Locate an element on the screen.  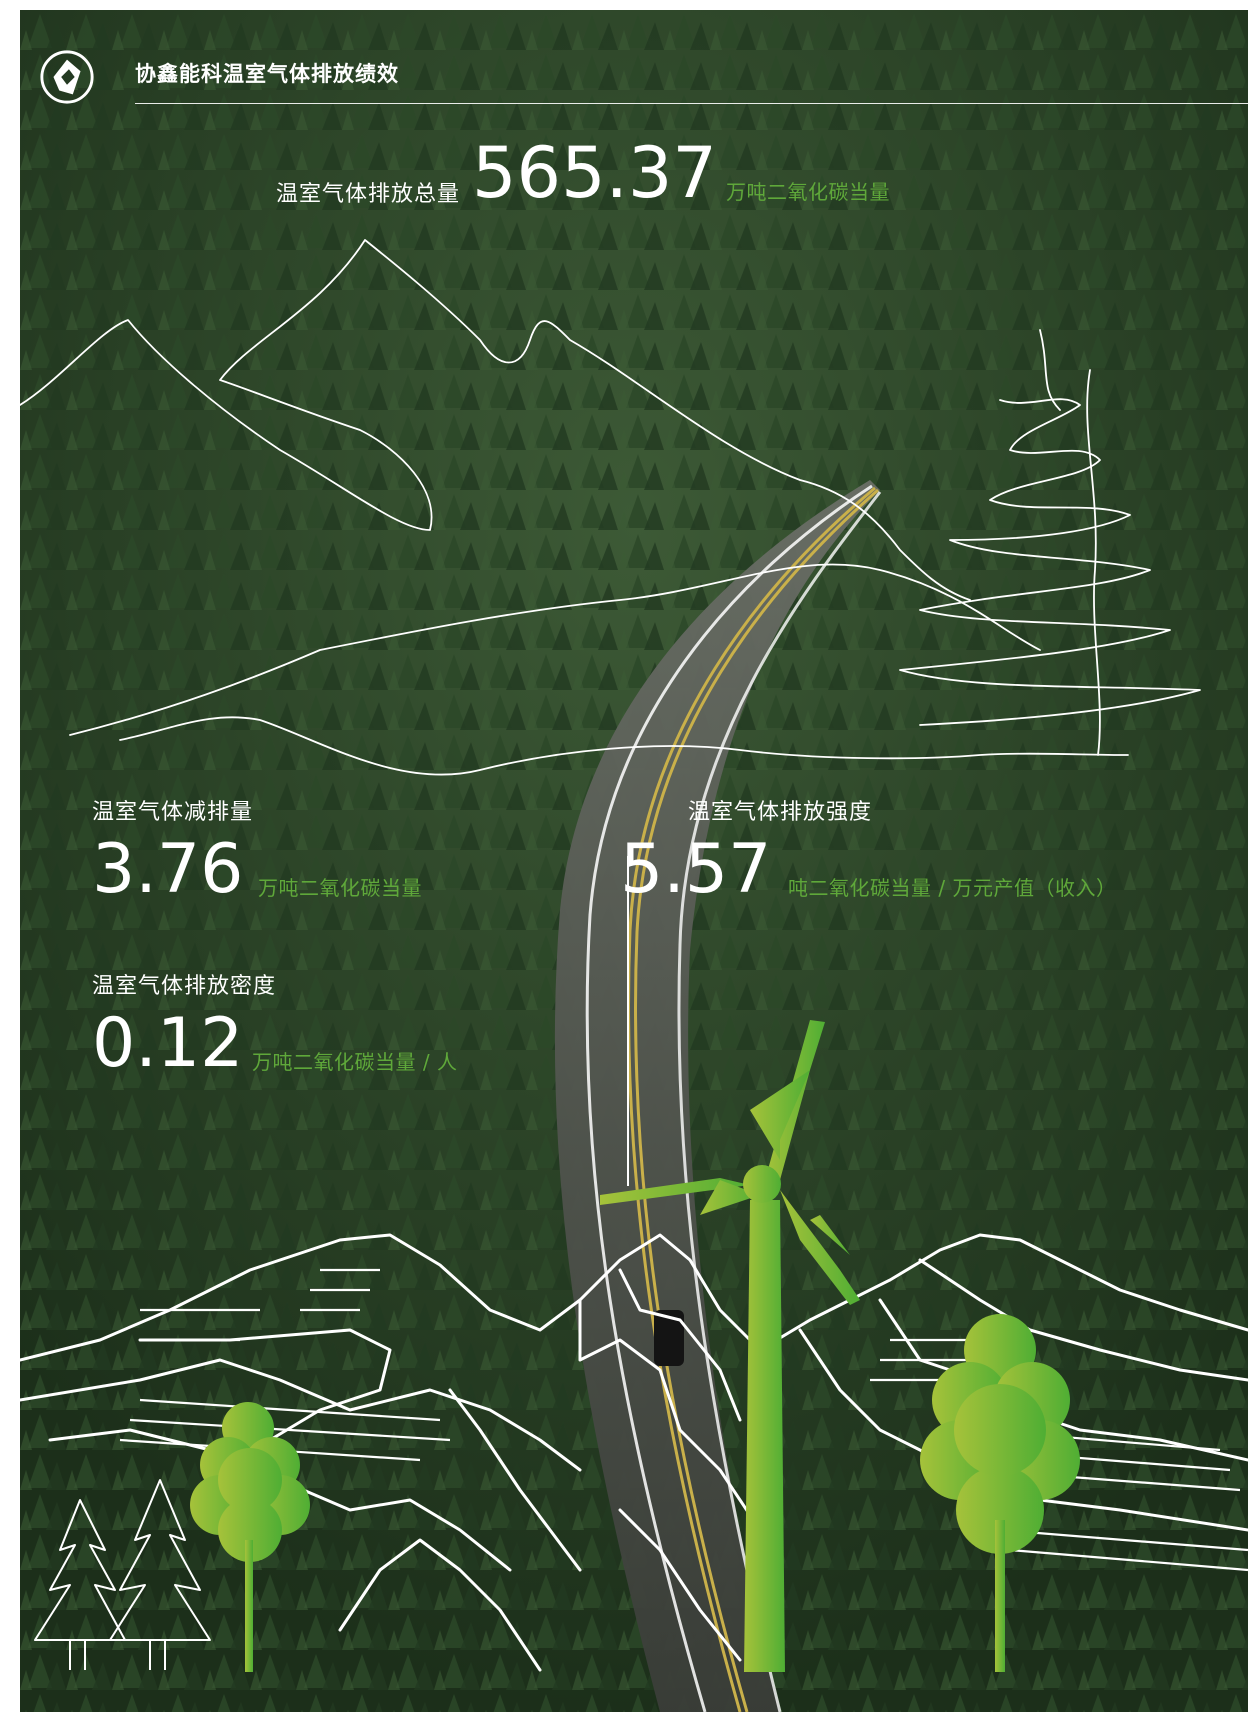
intensity-unit: 吨二氧化碳当量 / 万元产值（收入） is located at coordinates (952, 888).